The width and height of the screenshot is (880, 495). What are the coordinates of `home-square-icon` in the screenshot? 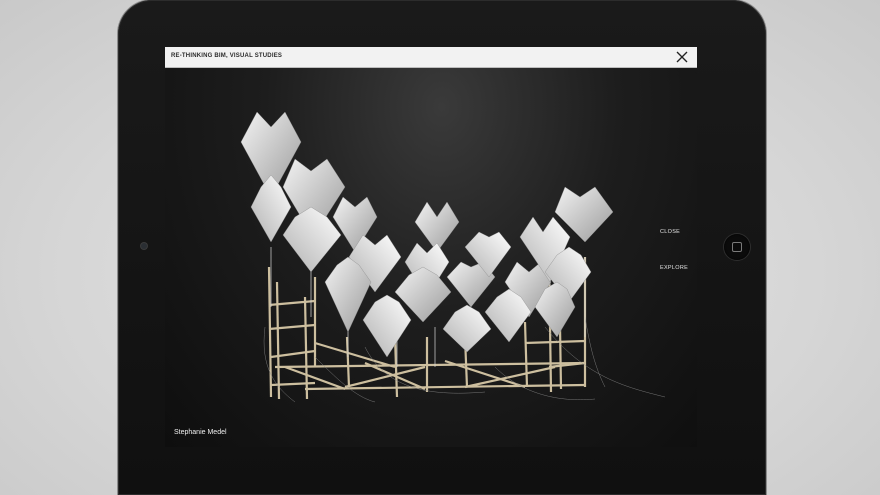 It's located at (737, 247).